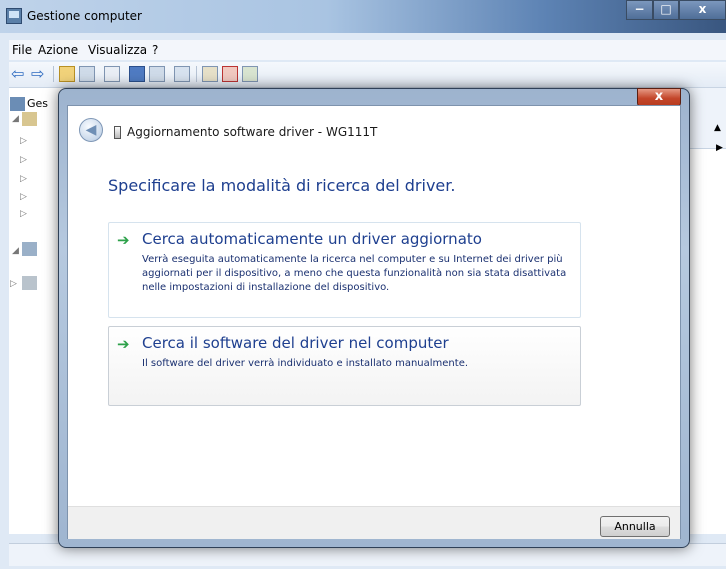 Image resolution: width=726 pixels, height=569 pixels. What do you see at coordinates (182, 74) in the screenshot?
I see `scan-hardware-icon` at bounding box center [182, 74].